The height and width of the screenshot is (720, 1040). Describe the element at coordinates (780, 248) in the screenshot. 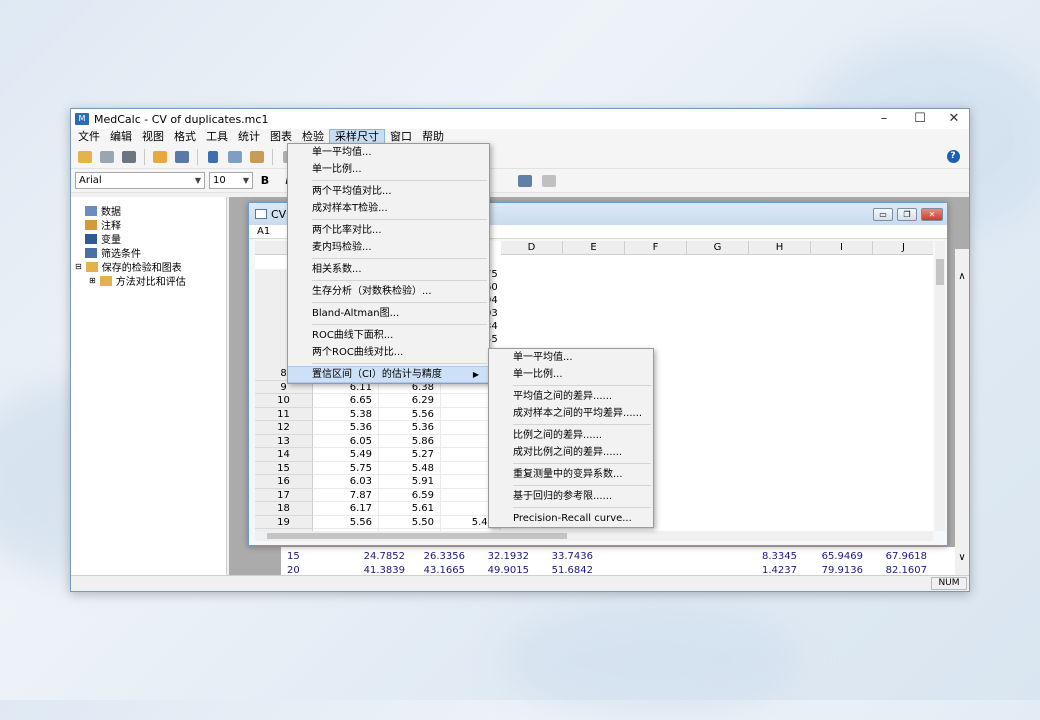

I see `column-header: H` at that location.